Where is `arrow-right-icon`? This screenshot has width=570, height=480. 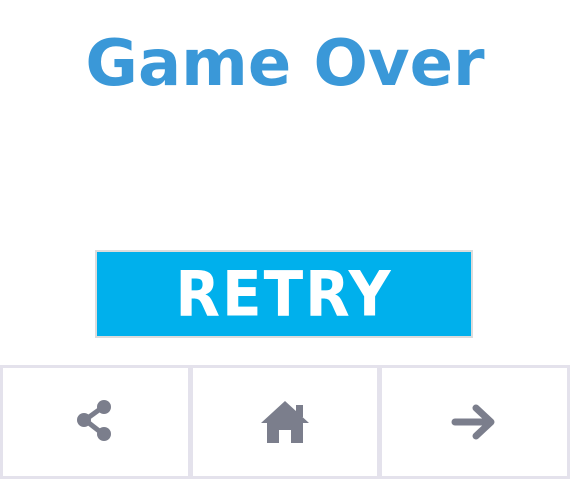
arrow-right-icon is located at coordinates (475, 422).